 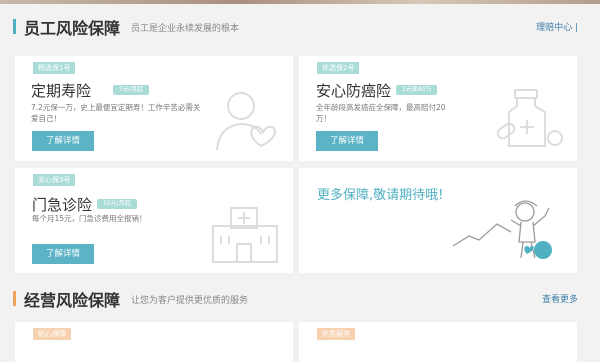 I want to click on product-name: 定期寿险, so click(x=61, y=91).